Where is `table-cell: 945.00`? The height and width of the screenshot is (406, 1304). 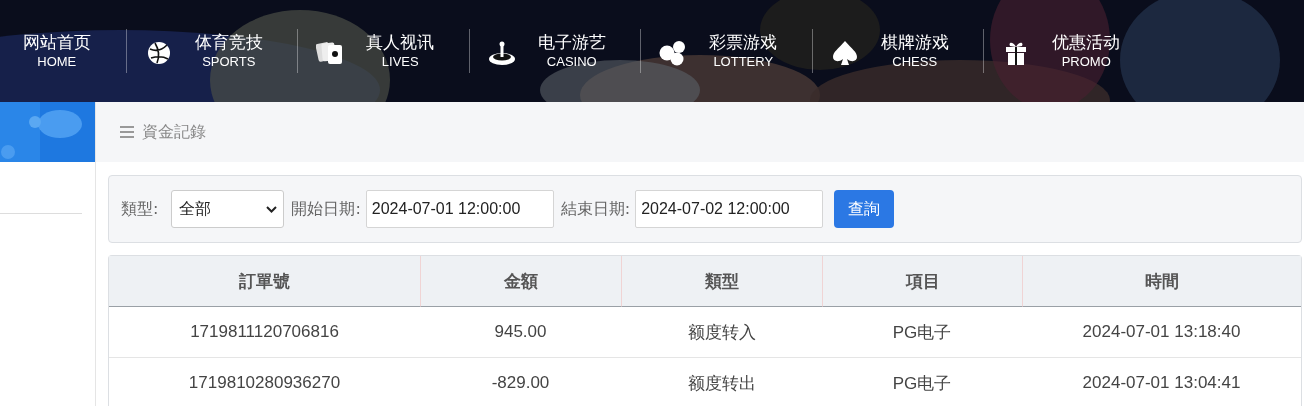 table-cell: 945.00 is located at coordinates (520, 332).